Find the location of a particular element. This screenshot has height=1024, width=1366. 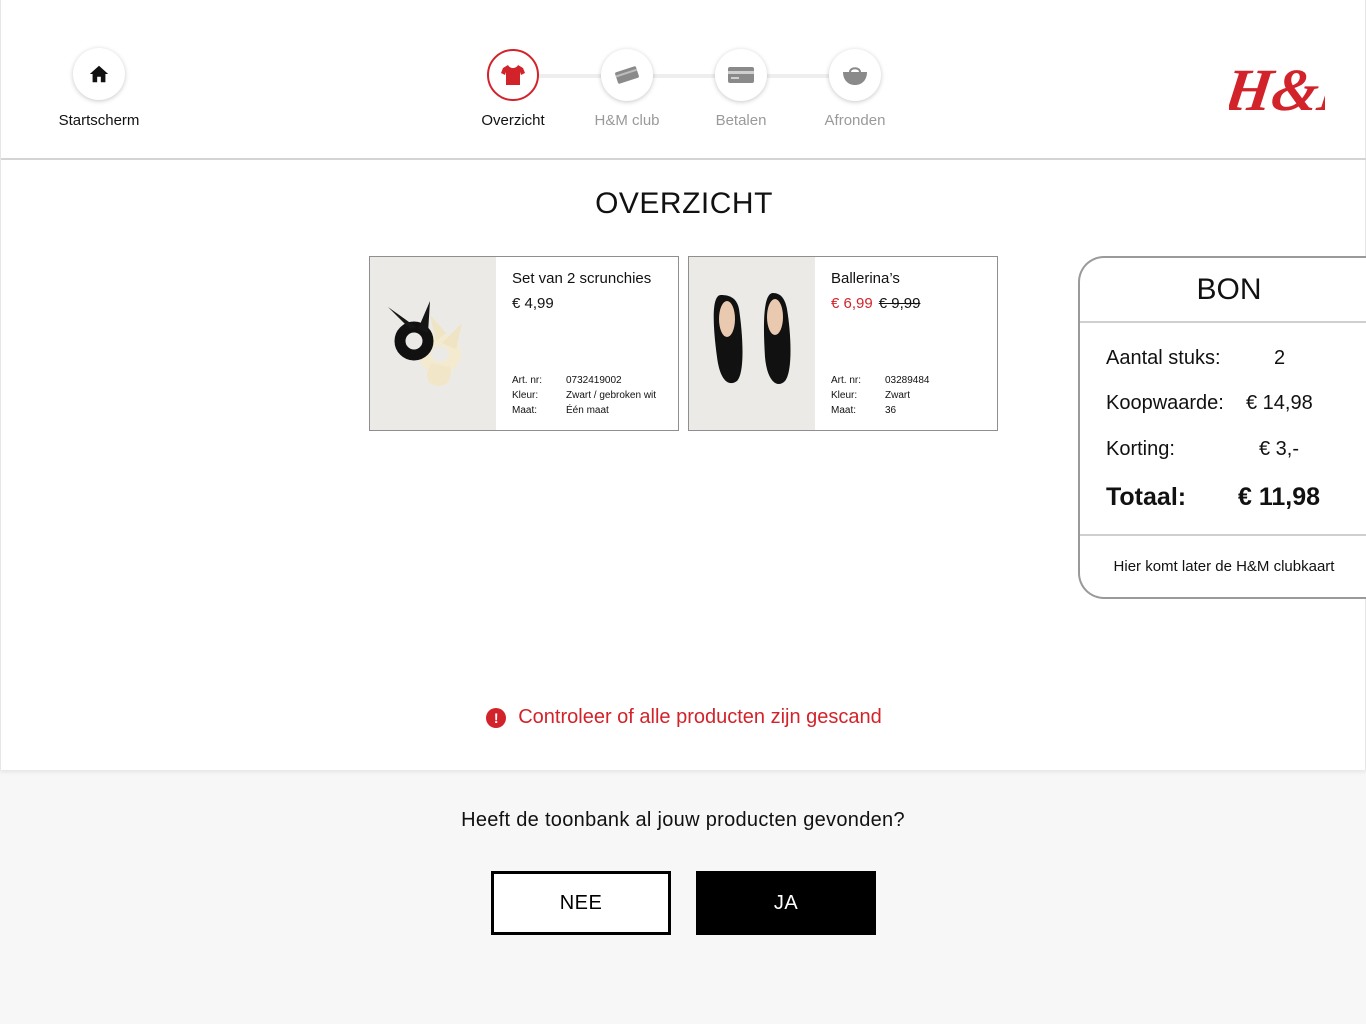

receipt-value-total: € 11,98 is located at coordinates (1279, 497).